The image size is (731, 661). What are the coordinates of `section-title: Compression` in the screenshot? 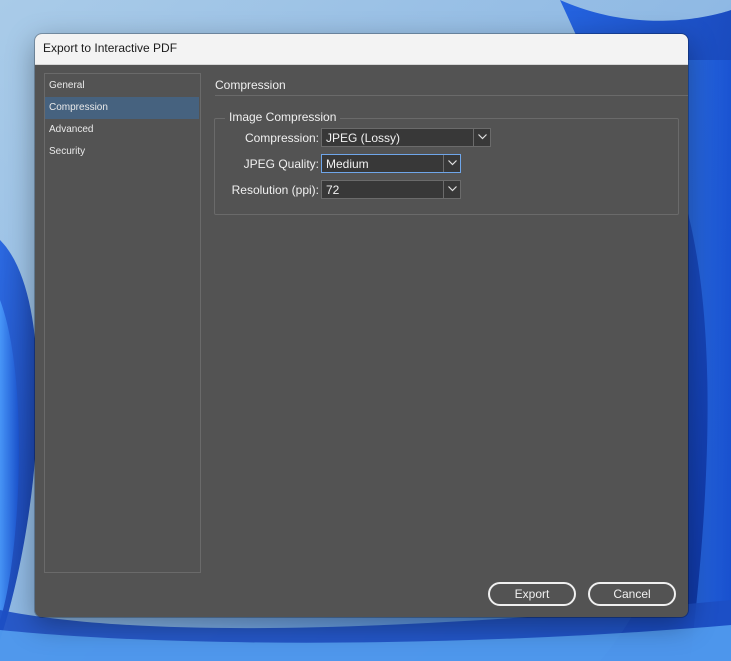 It's located at (250, 85).